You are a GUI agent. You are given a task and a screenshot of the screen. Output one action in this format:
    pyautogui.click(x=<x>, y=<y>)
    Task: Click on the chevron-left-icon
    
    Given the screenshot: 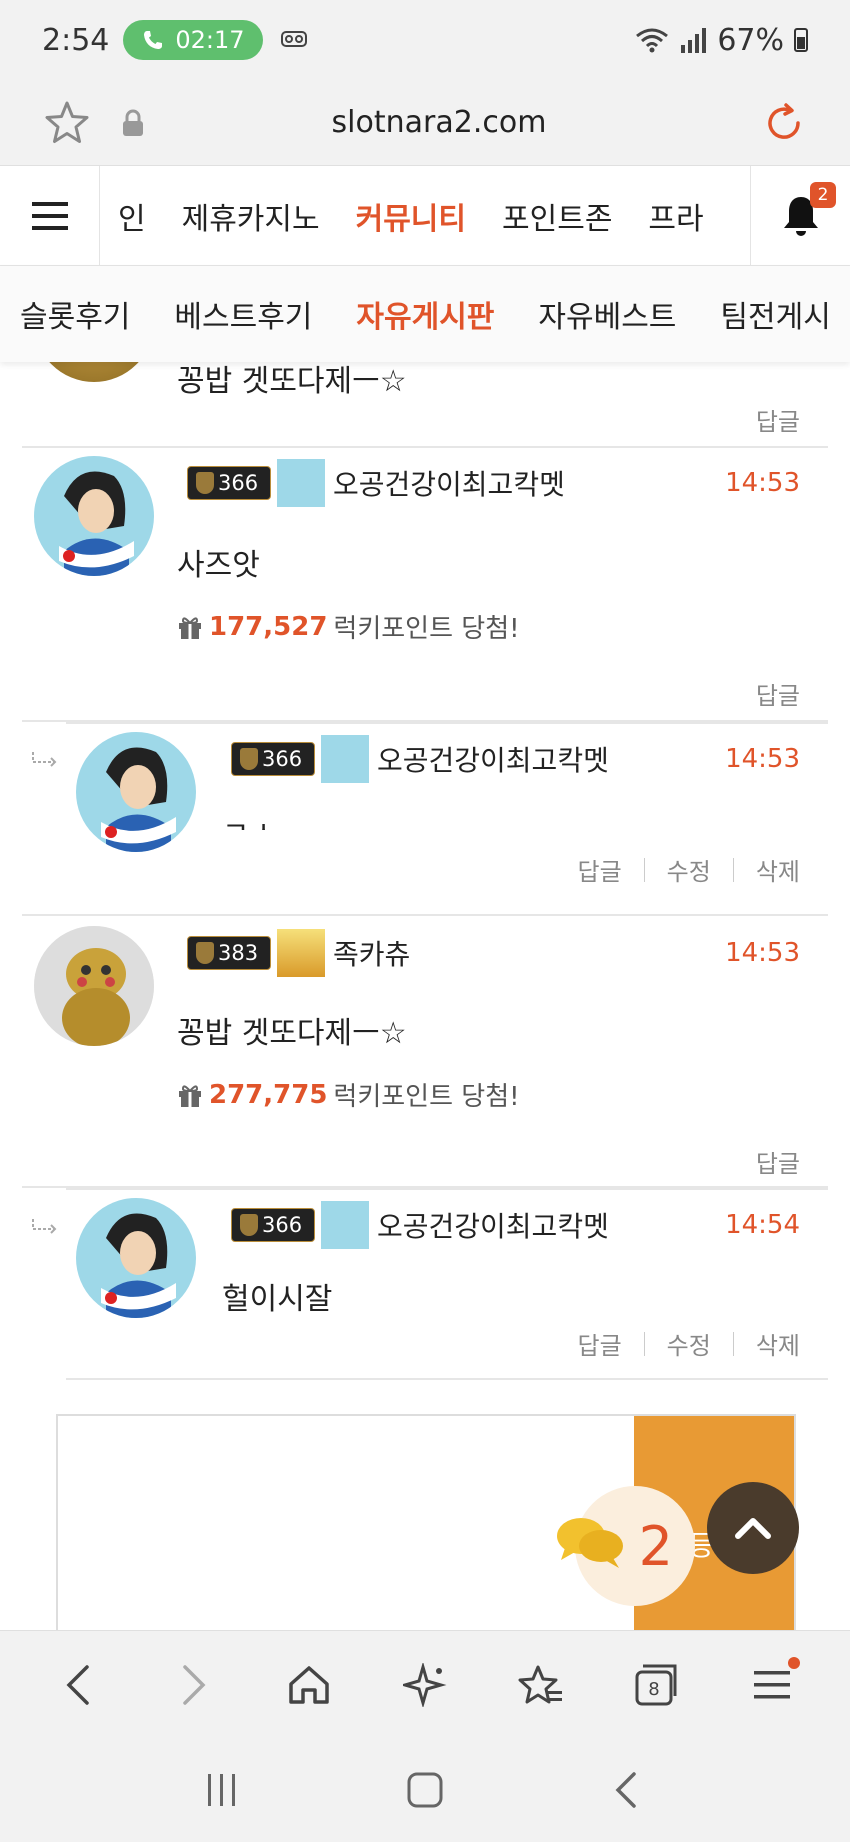 What is the action you would take?
    pyautogui.click(x=77, y=1684)
    